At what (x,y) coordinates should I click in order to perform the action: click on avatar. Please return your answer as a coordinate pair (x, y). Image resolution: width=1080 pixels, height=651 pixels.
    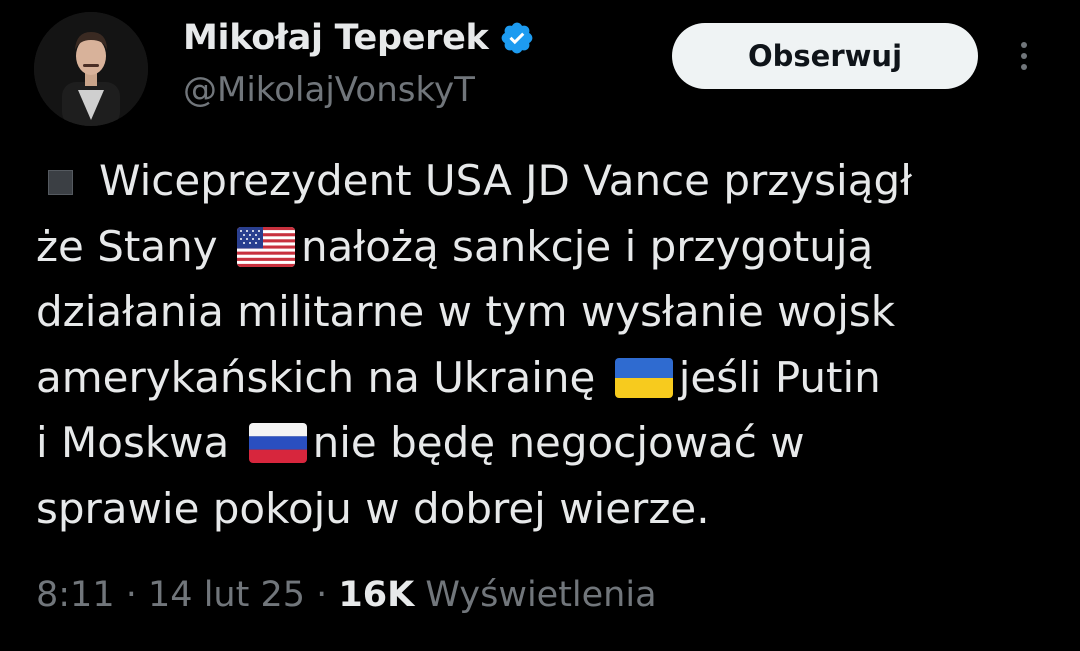
    Looking at the image, I should click on (91, 69).